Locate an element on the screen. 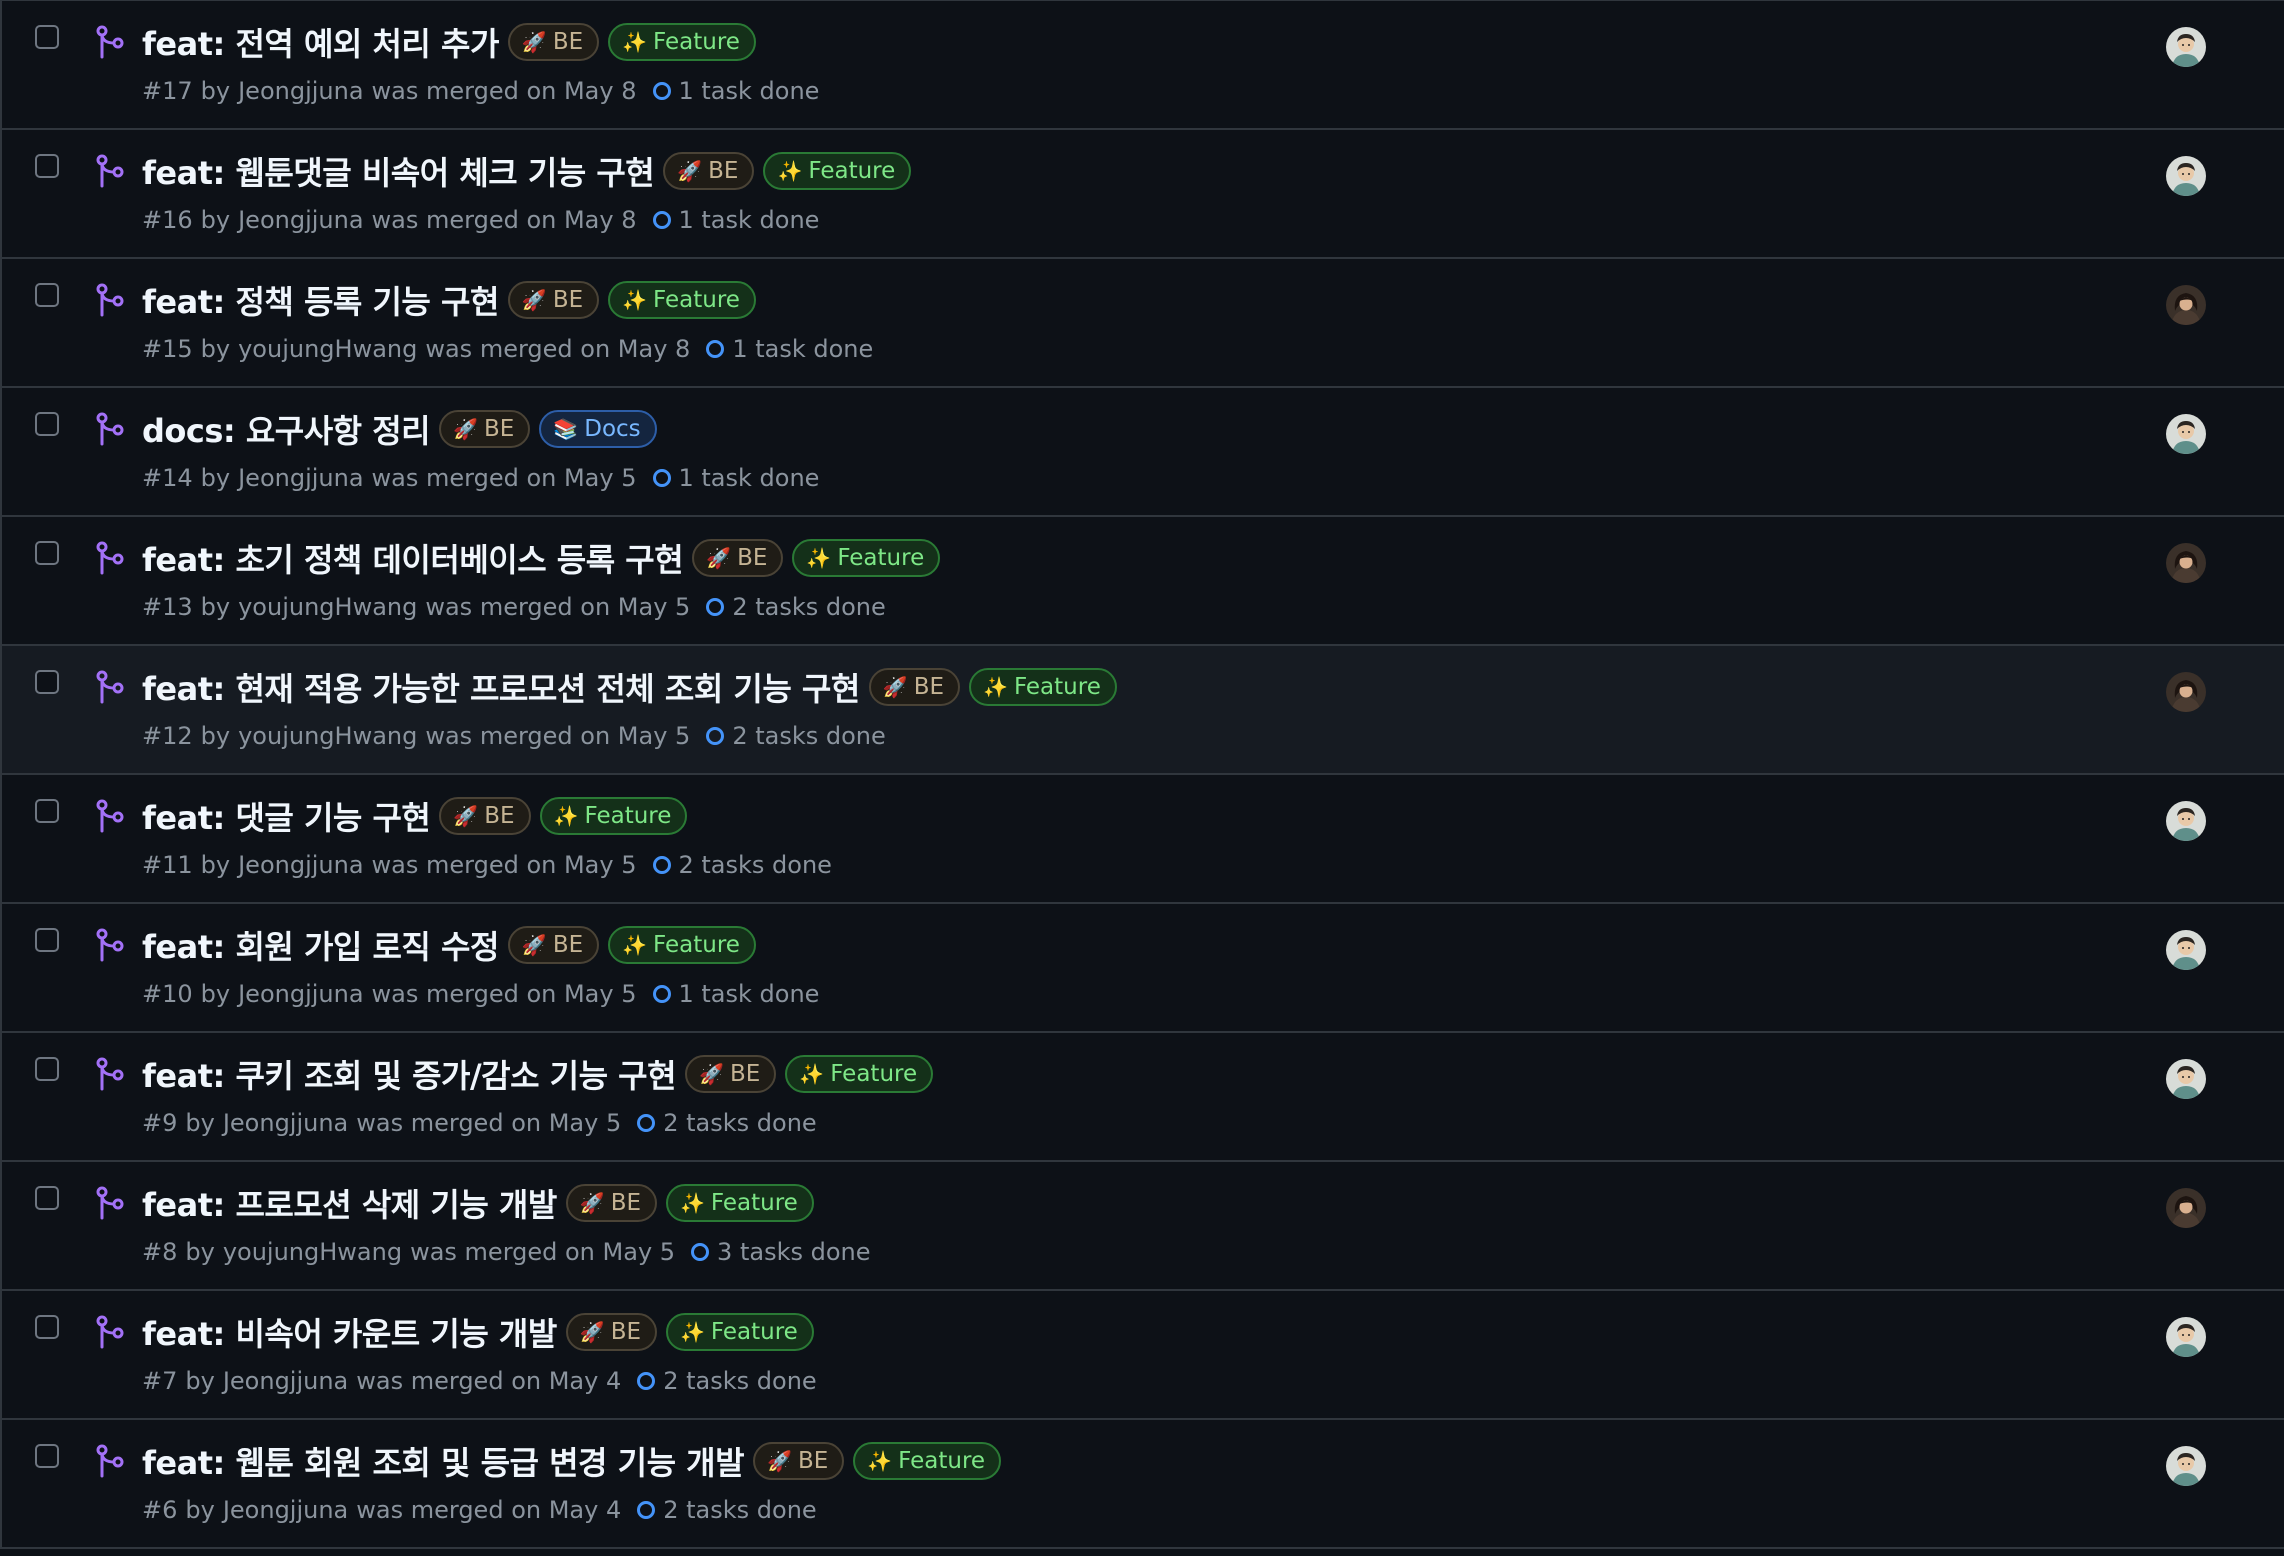  pull-request-title: feat: 전역 예외 처리 추가 is located at coordinates (320, 42).